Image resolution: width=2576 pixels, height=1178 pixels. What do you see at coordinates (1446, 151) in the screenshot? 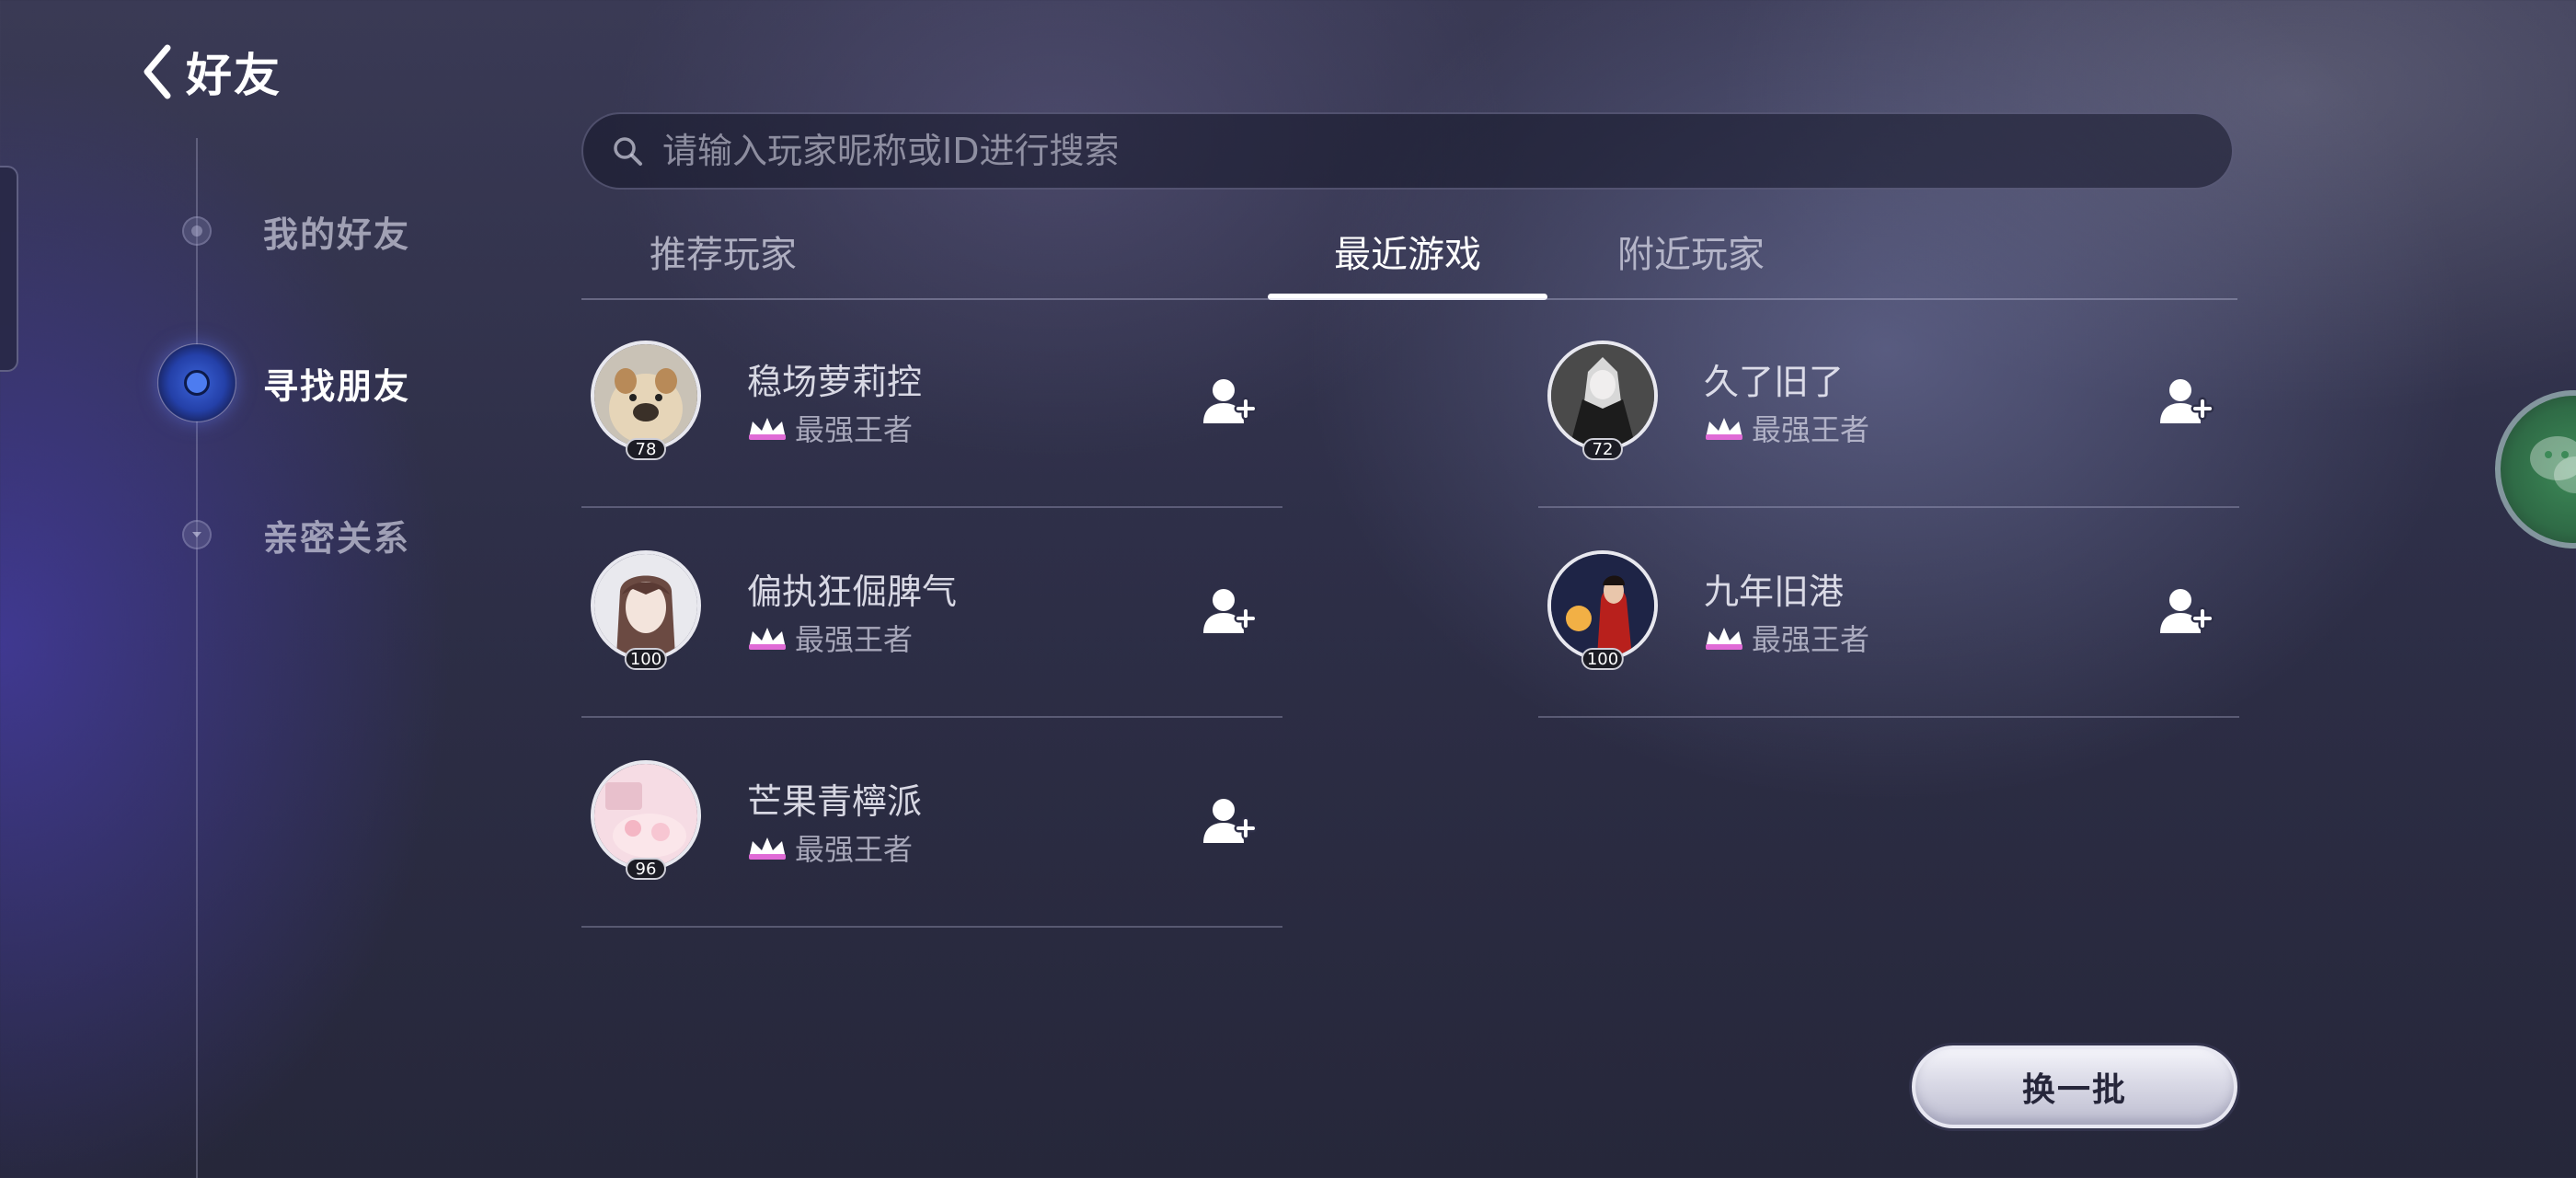
I see `search-input` at bounding box center [1446, 151].